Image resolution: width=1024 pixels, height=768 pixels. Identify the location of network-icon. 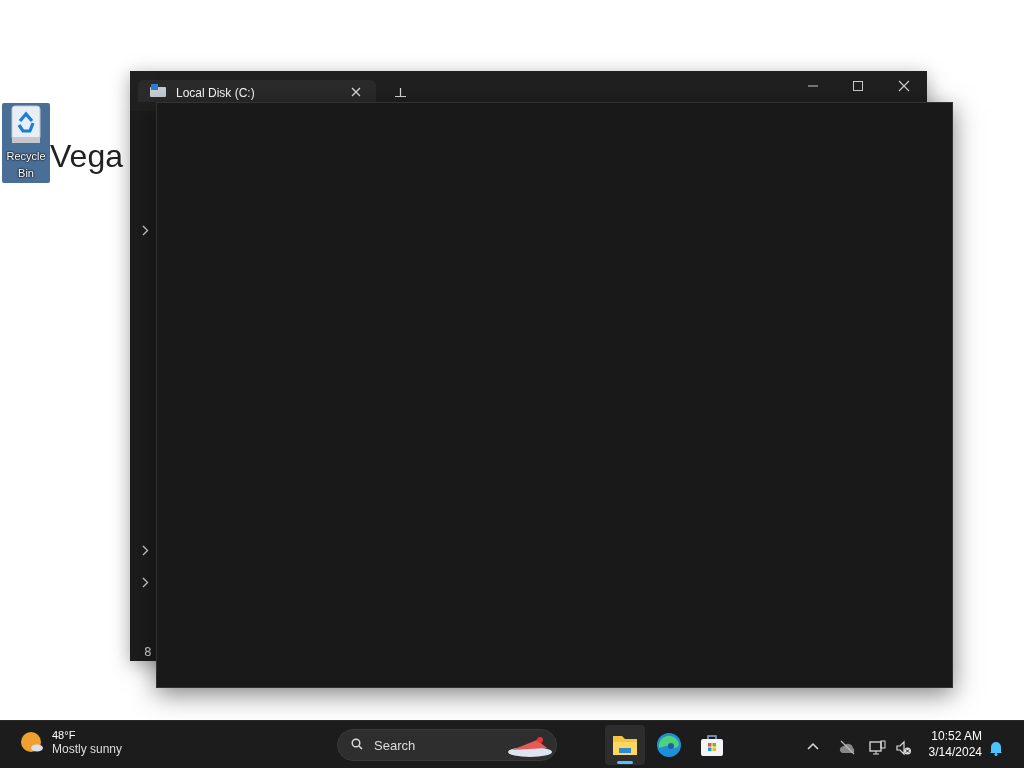
(877, 747).